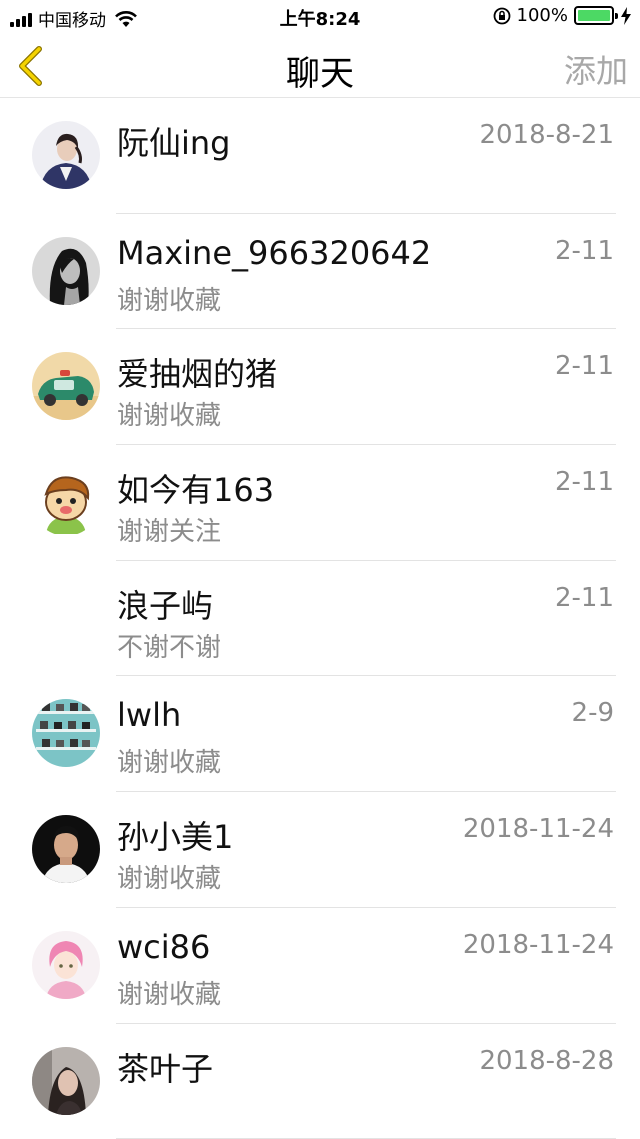 The height and width of the screenshot is (1139, 640). What do you see at coordinates (163, 947) in the screenshot?
I see `chat-name: wci86` at bounding box center [163, 947].